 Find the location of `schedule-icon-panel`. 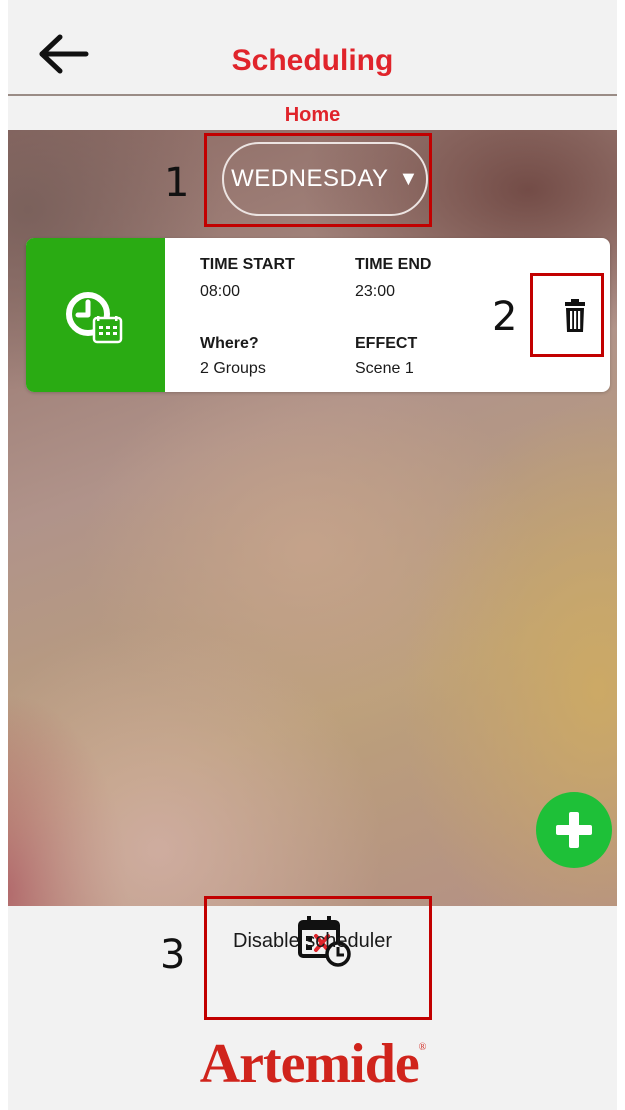

schedule-icon-panel is located at coordinates (95, 315).